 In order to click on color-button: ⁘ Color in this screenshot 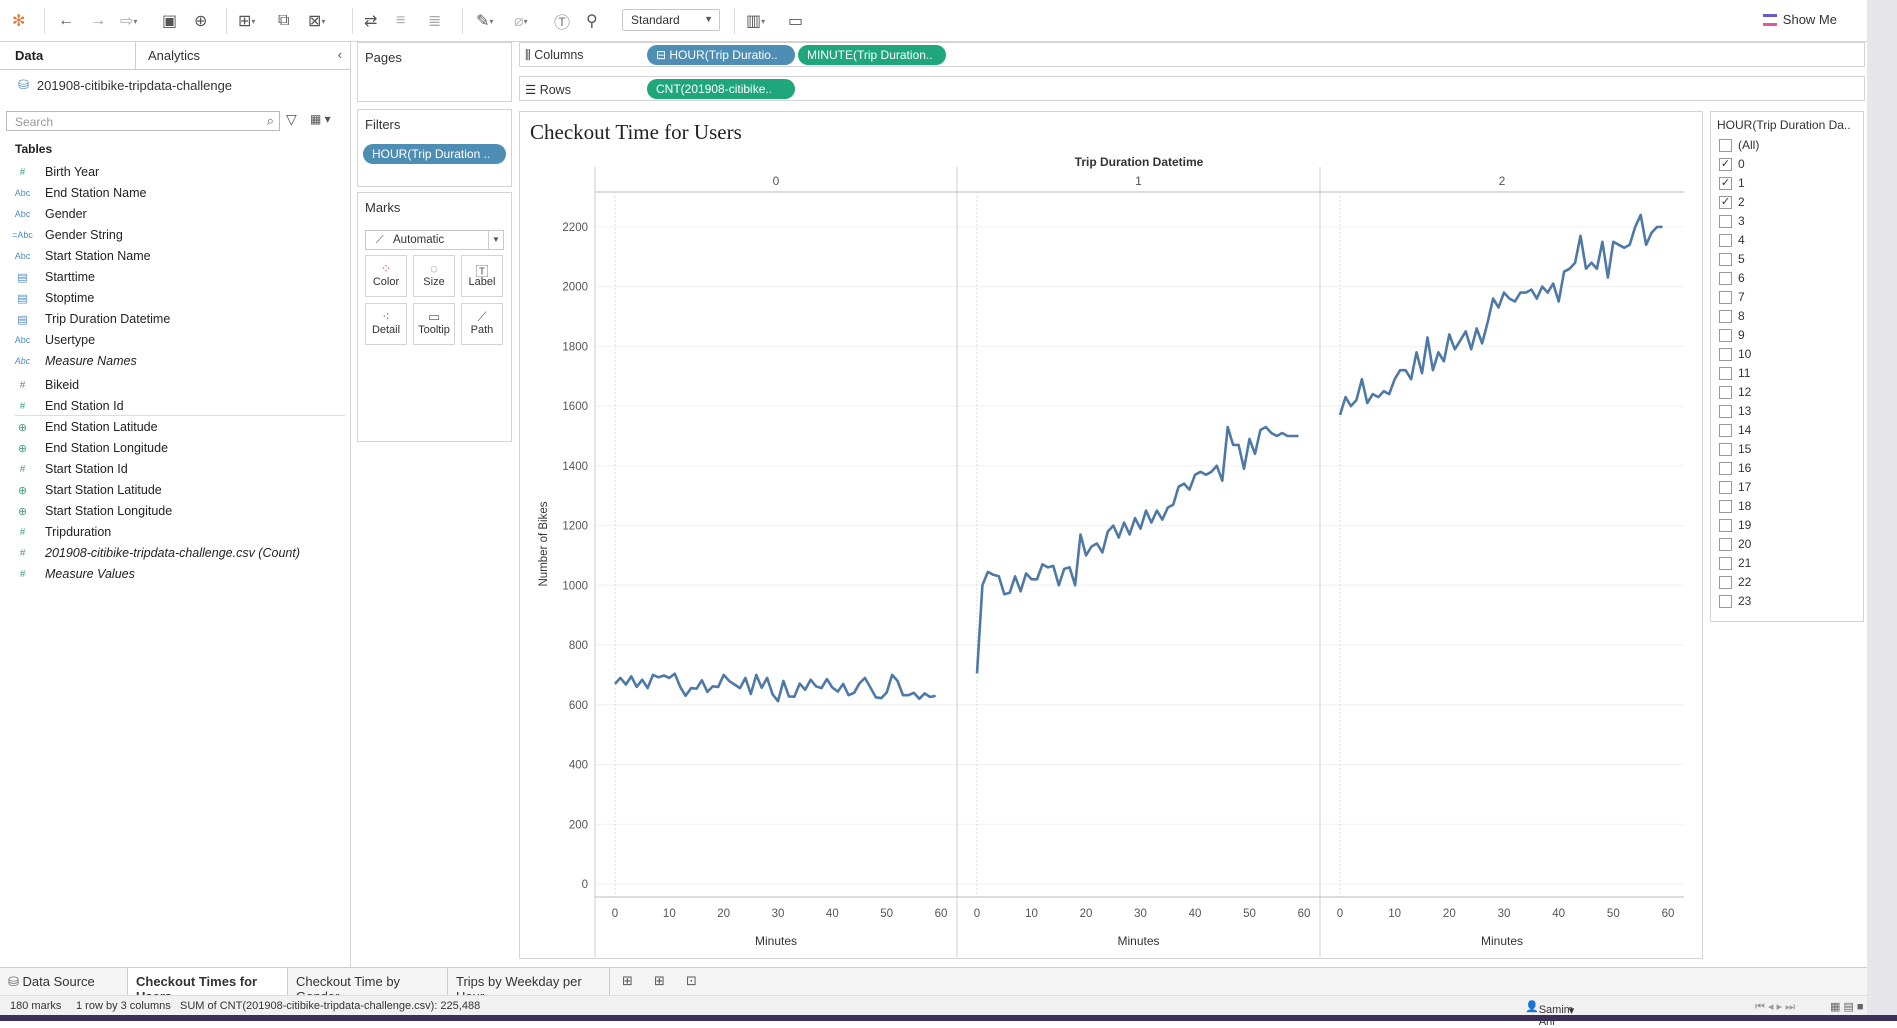, I will do `click(386, 276)`.